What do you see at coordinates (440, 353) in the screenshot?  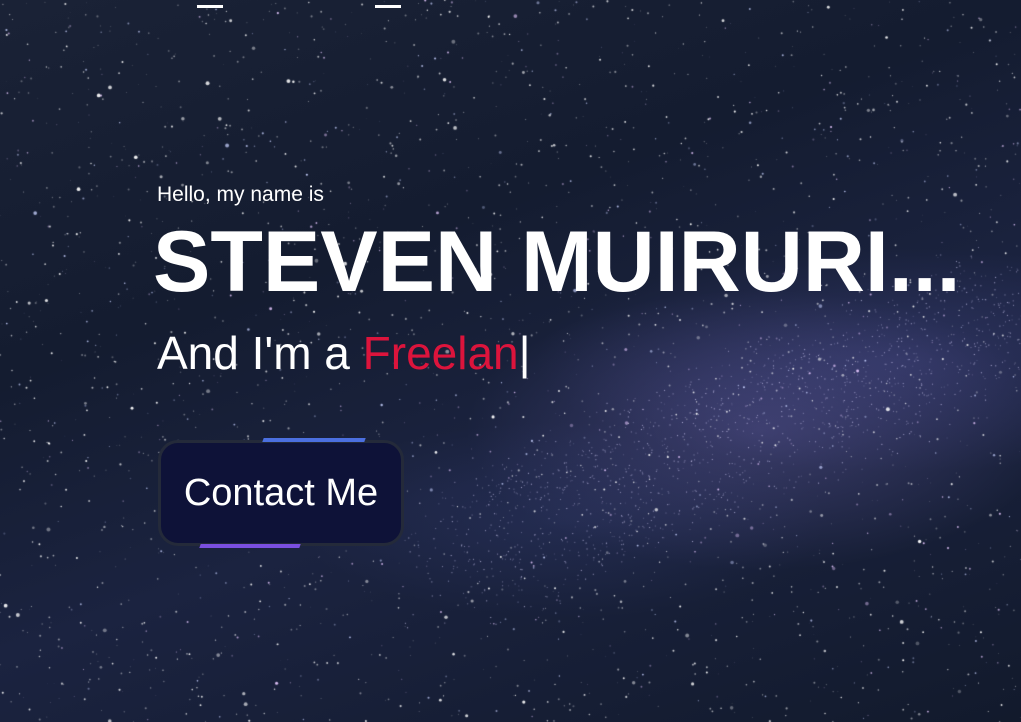 I see `typed-role-text: Freelan` at bounding box center [440, 353].